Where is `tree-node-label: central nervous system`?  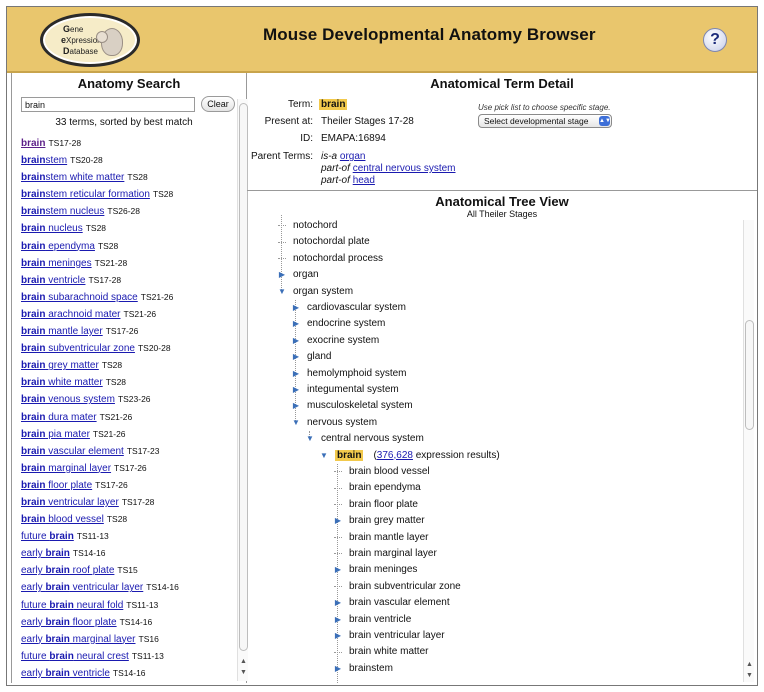 tree-node-label: central nervous system is located at coordinates (372, 438).